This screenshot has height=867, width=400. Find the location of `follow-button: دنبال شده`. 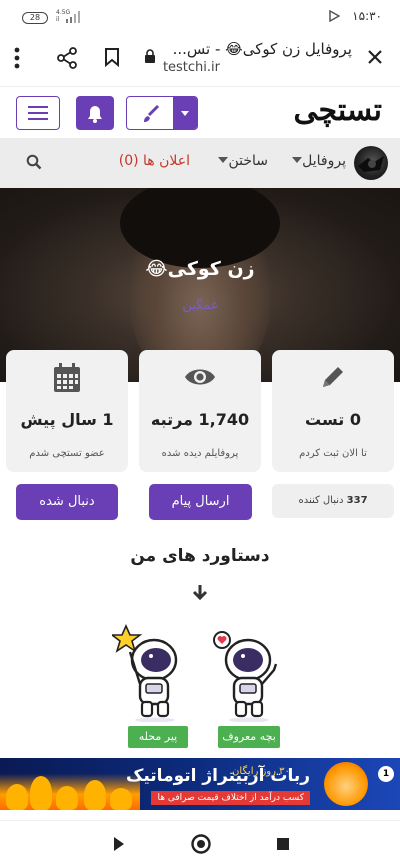

follow-button: دنبال شده is located at coordinates (67, 502).